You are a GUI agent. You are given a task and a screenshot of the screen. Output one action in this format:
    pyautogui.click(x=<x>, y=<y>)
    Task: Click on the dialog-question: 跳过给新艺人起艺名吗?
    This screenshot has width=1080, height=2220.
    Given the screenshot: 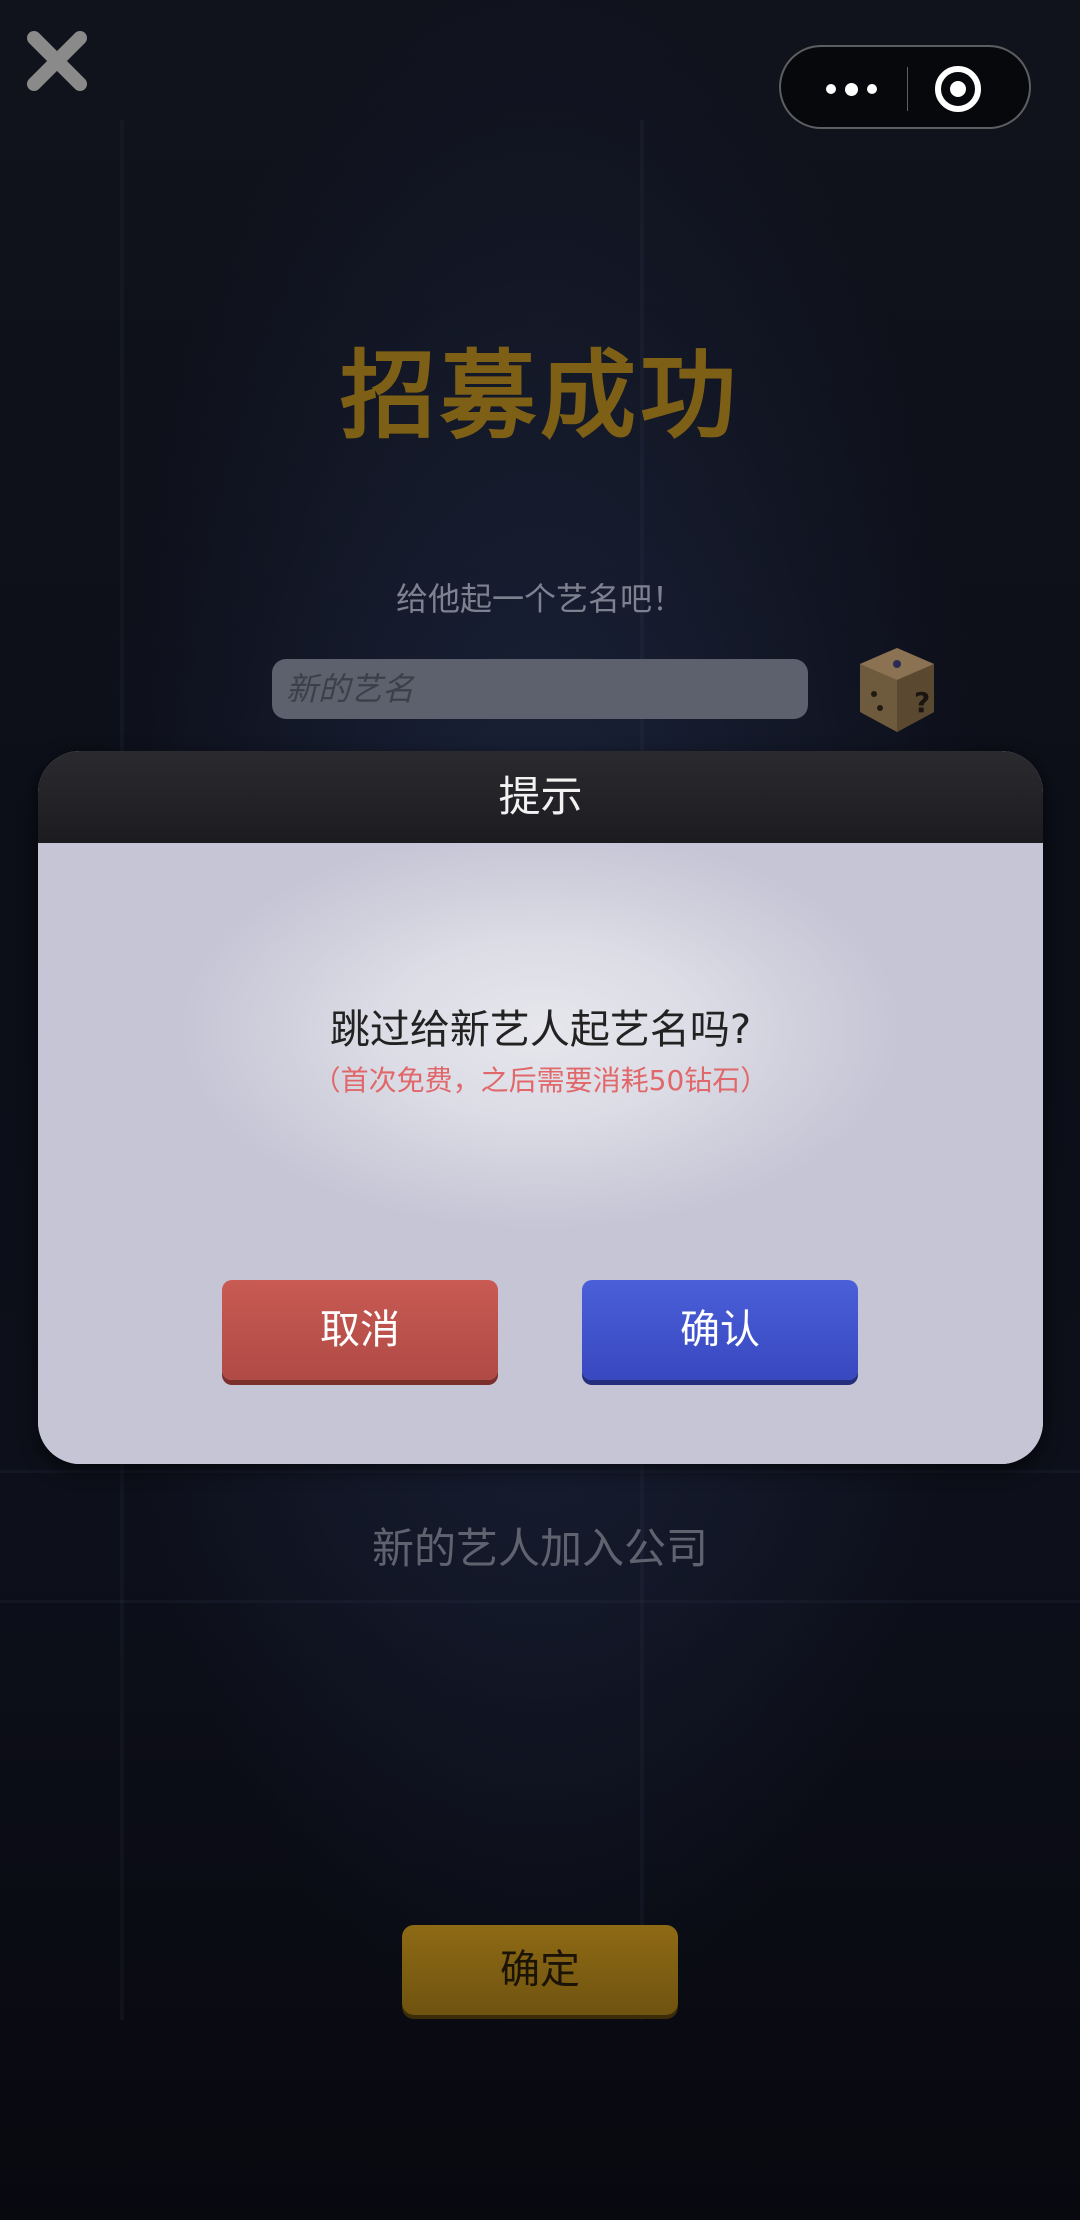 What is the action you would take?
    pyautogui.click(x=540, y=1030)
    